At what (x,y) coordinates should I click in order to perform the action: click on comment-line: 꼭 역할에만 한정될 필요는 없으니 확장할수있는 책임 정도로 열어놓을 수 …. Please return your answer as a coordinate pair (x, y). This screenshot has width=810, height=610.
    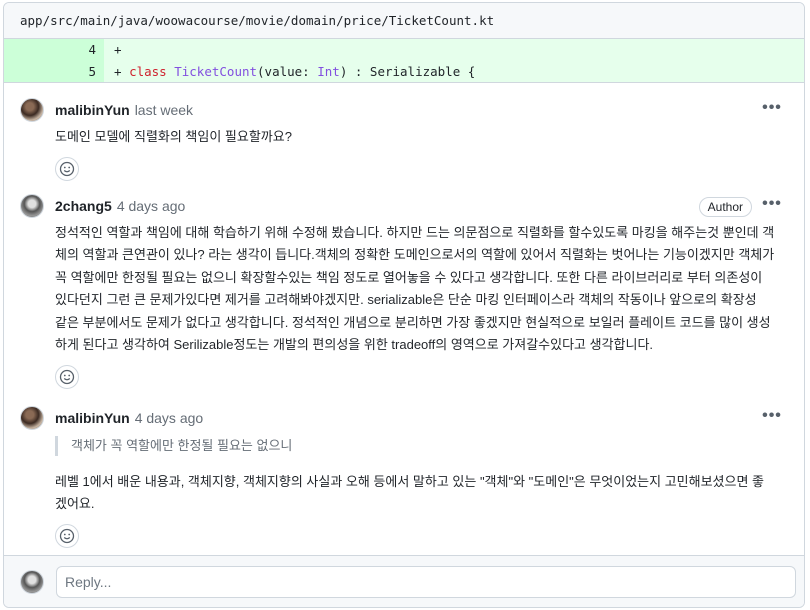
    Looking at the image, I should click on (409, 277).